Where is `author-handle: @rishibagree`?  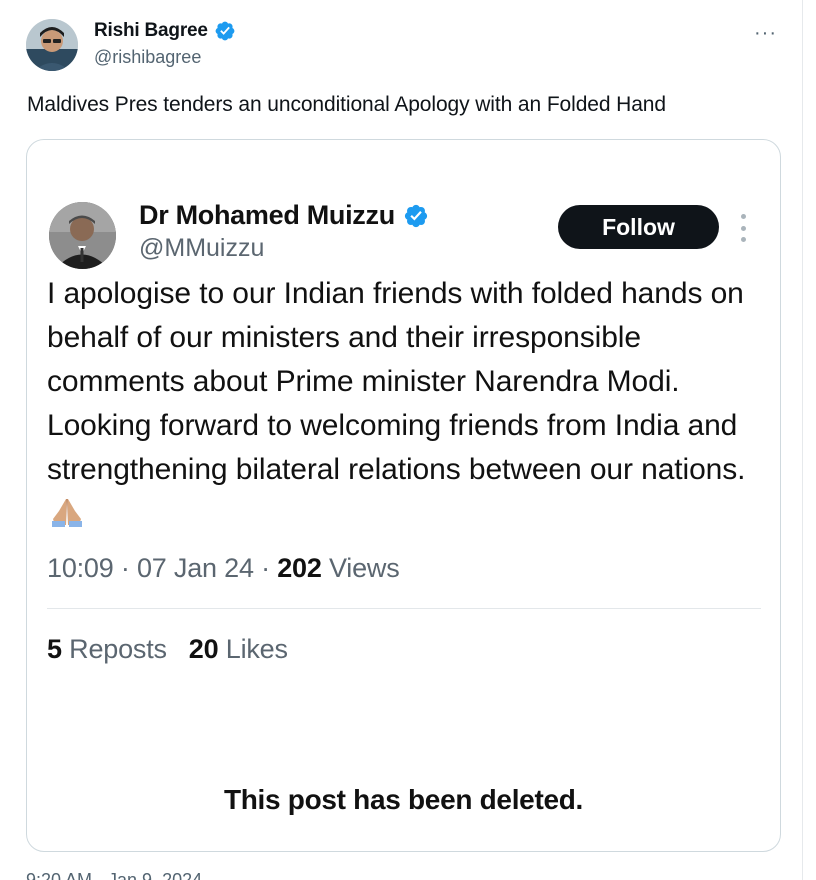 author-handle: @rishibagree is located at coordinates (147, 57).